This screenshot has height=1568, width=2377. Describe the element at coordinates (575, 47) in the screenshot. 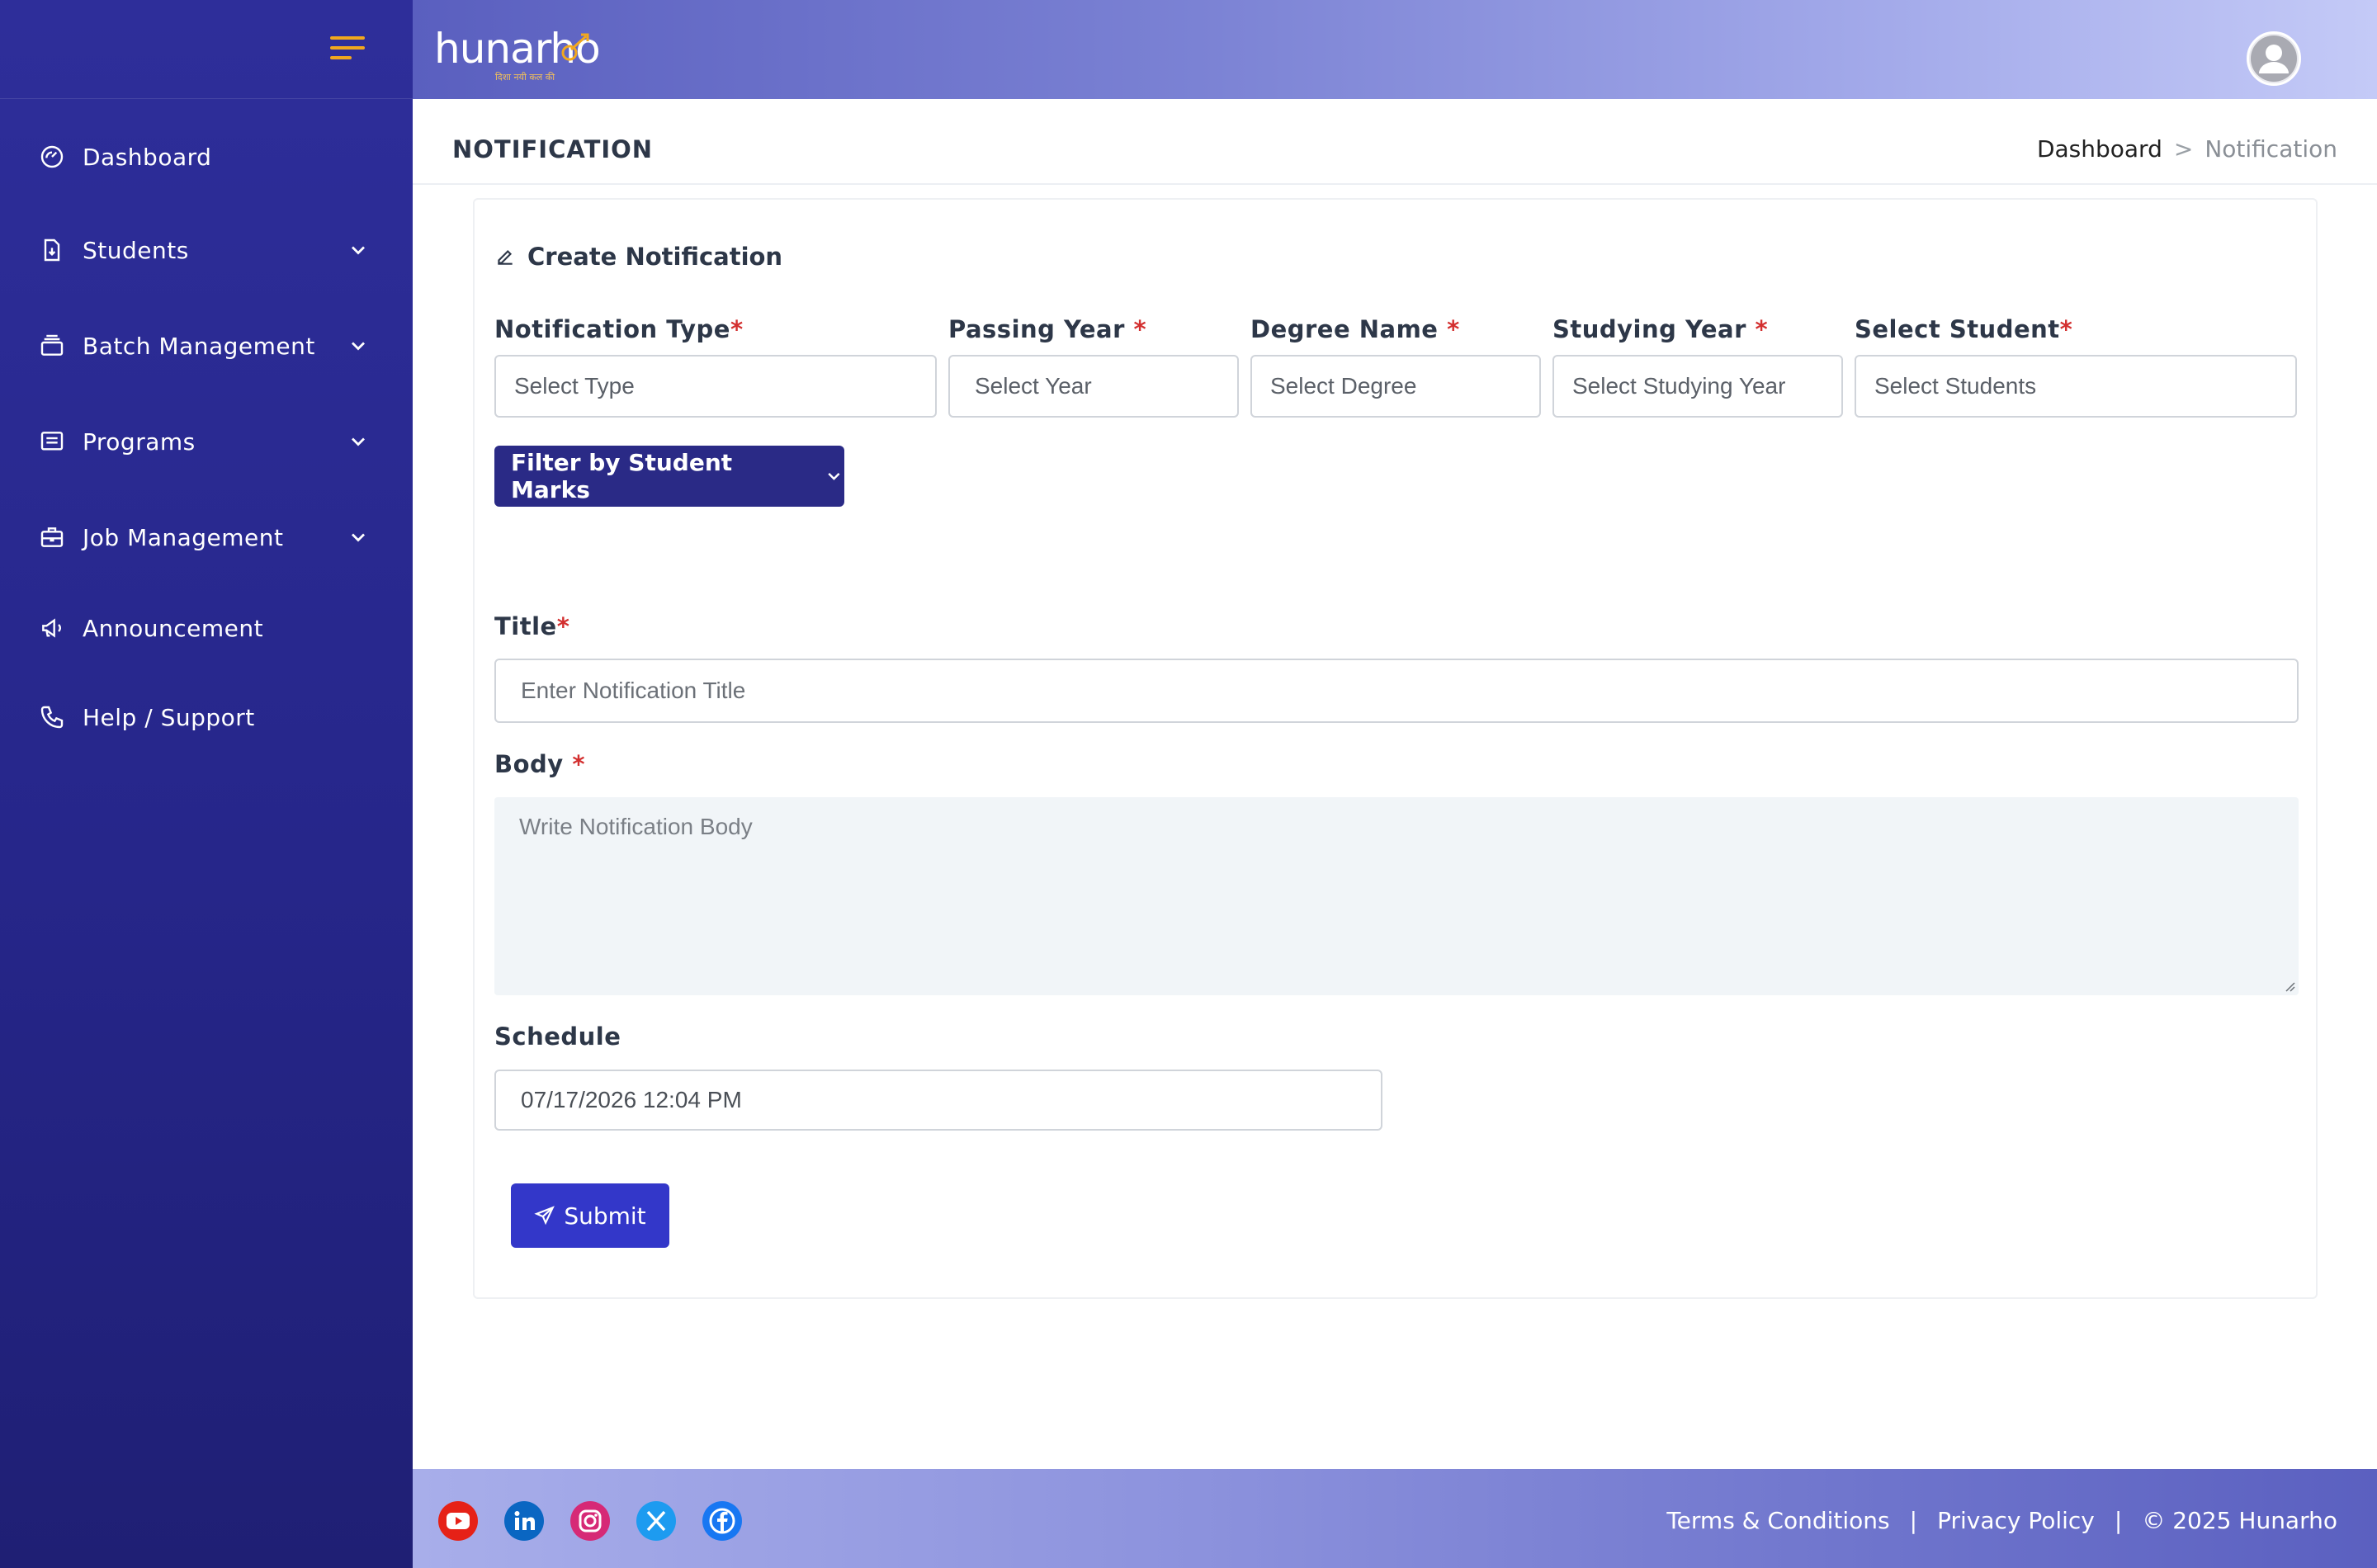

I see `logo-mark-icon` at that location.